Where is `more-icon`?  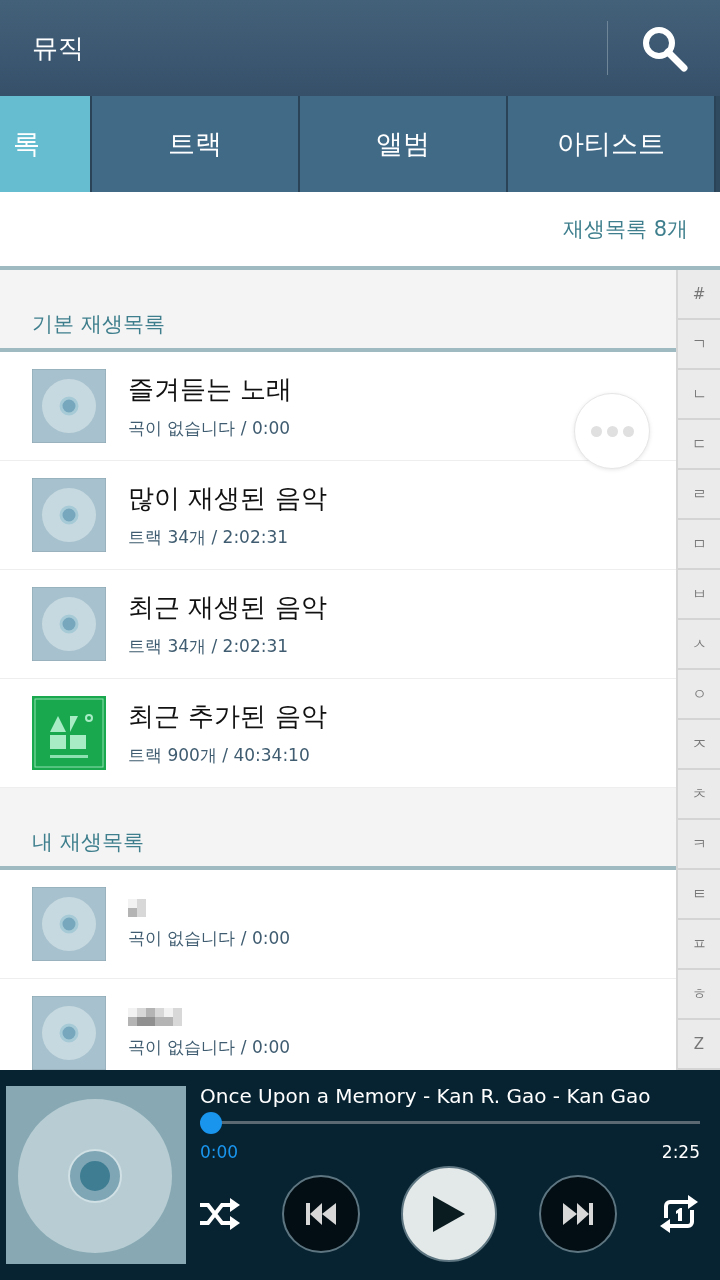 more-icon is located at coordinates (612, 431).